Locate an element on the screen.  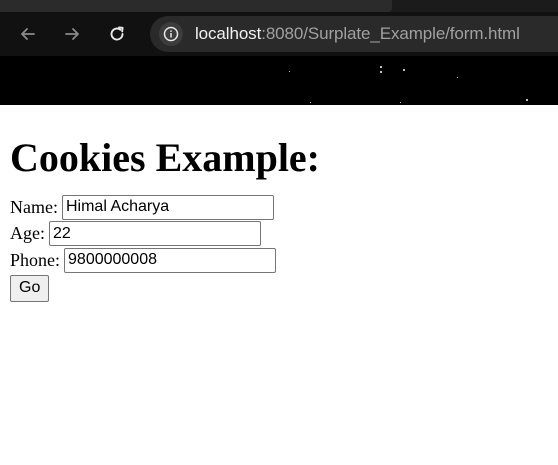
url-host: localhost is located at coordinates (228, 33).